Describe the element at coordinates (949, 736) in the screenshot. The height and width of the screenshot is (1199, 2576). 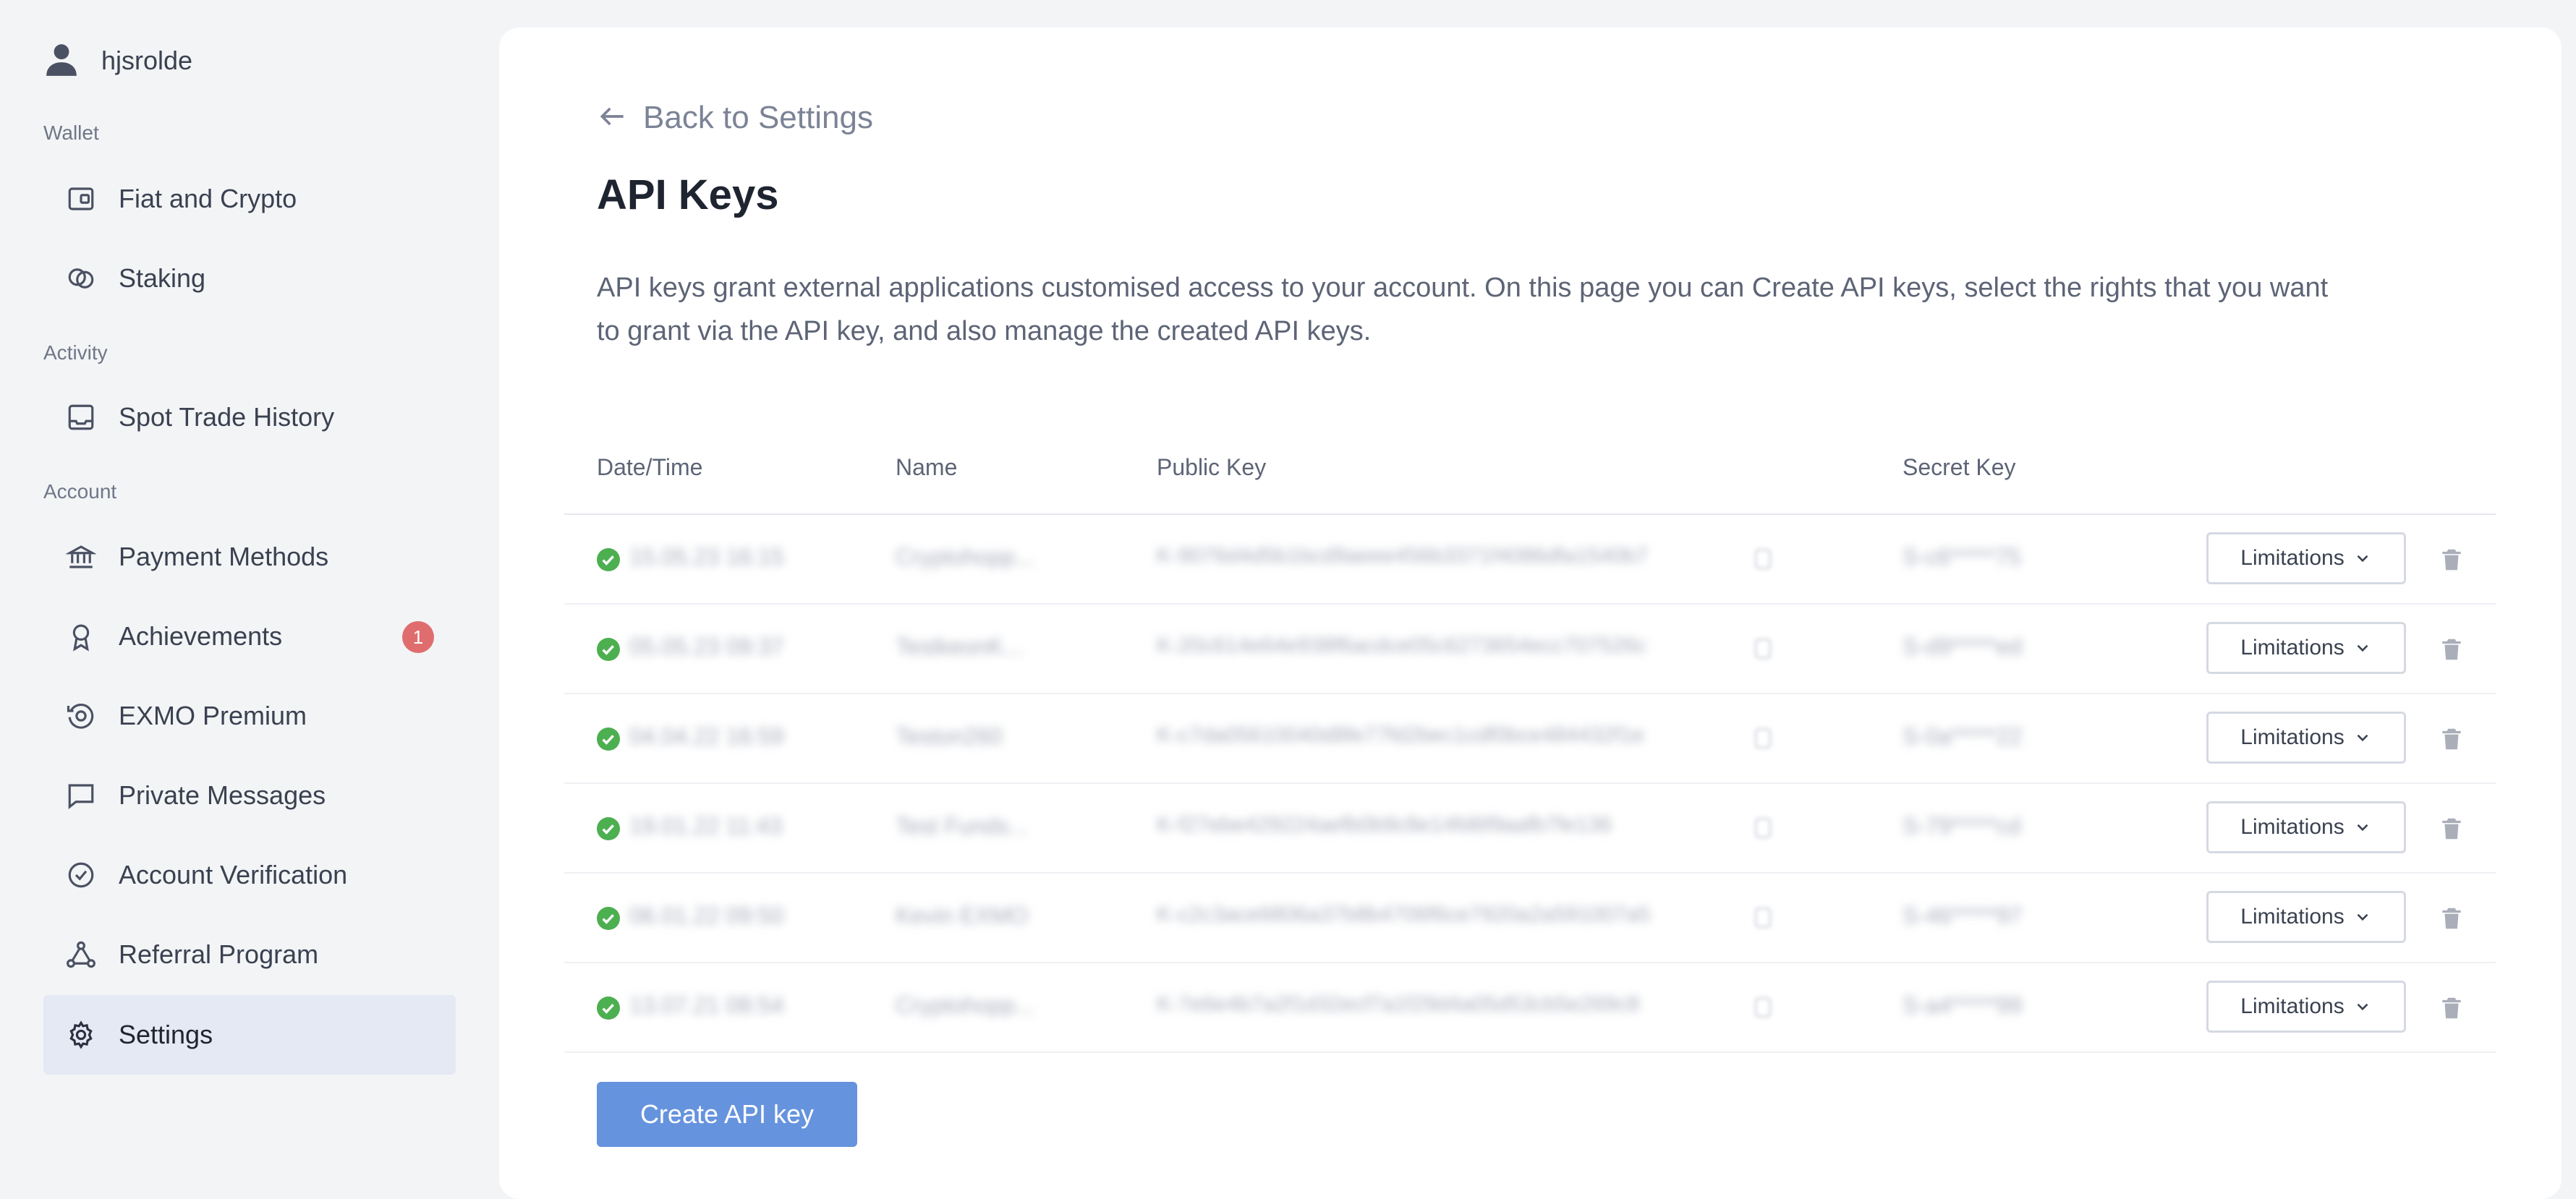
I see `cell-name: Teston260` at that location.